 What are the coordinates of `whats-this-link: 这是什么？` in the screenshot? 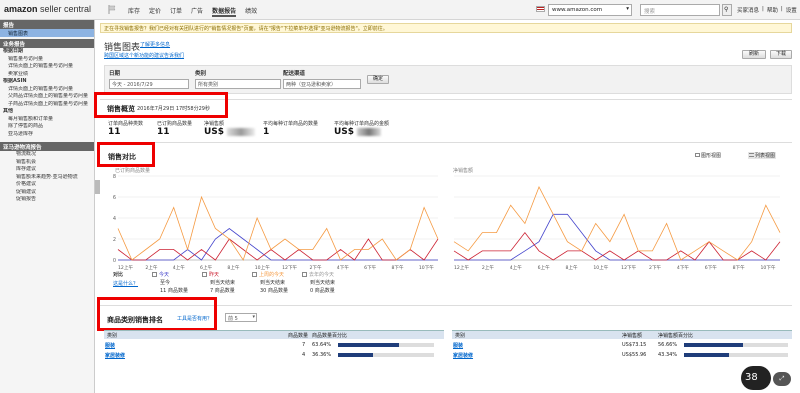 It's located at (125, 283).